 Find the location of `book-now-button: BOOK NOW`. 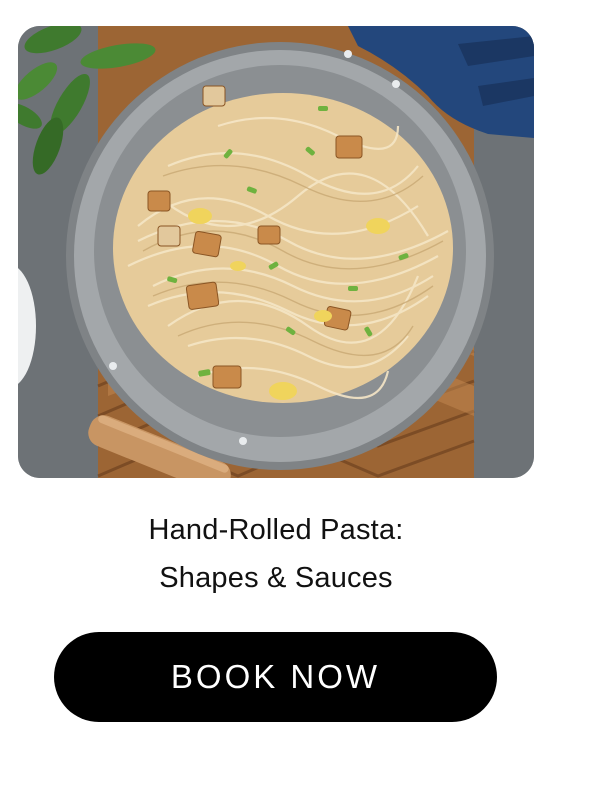

book-now-button: BOOK NOW is located at coordinates (275, 677).